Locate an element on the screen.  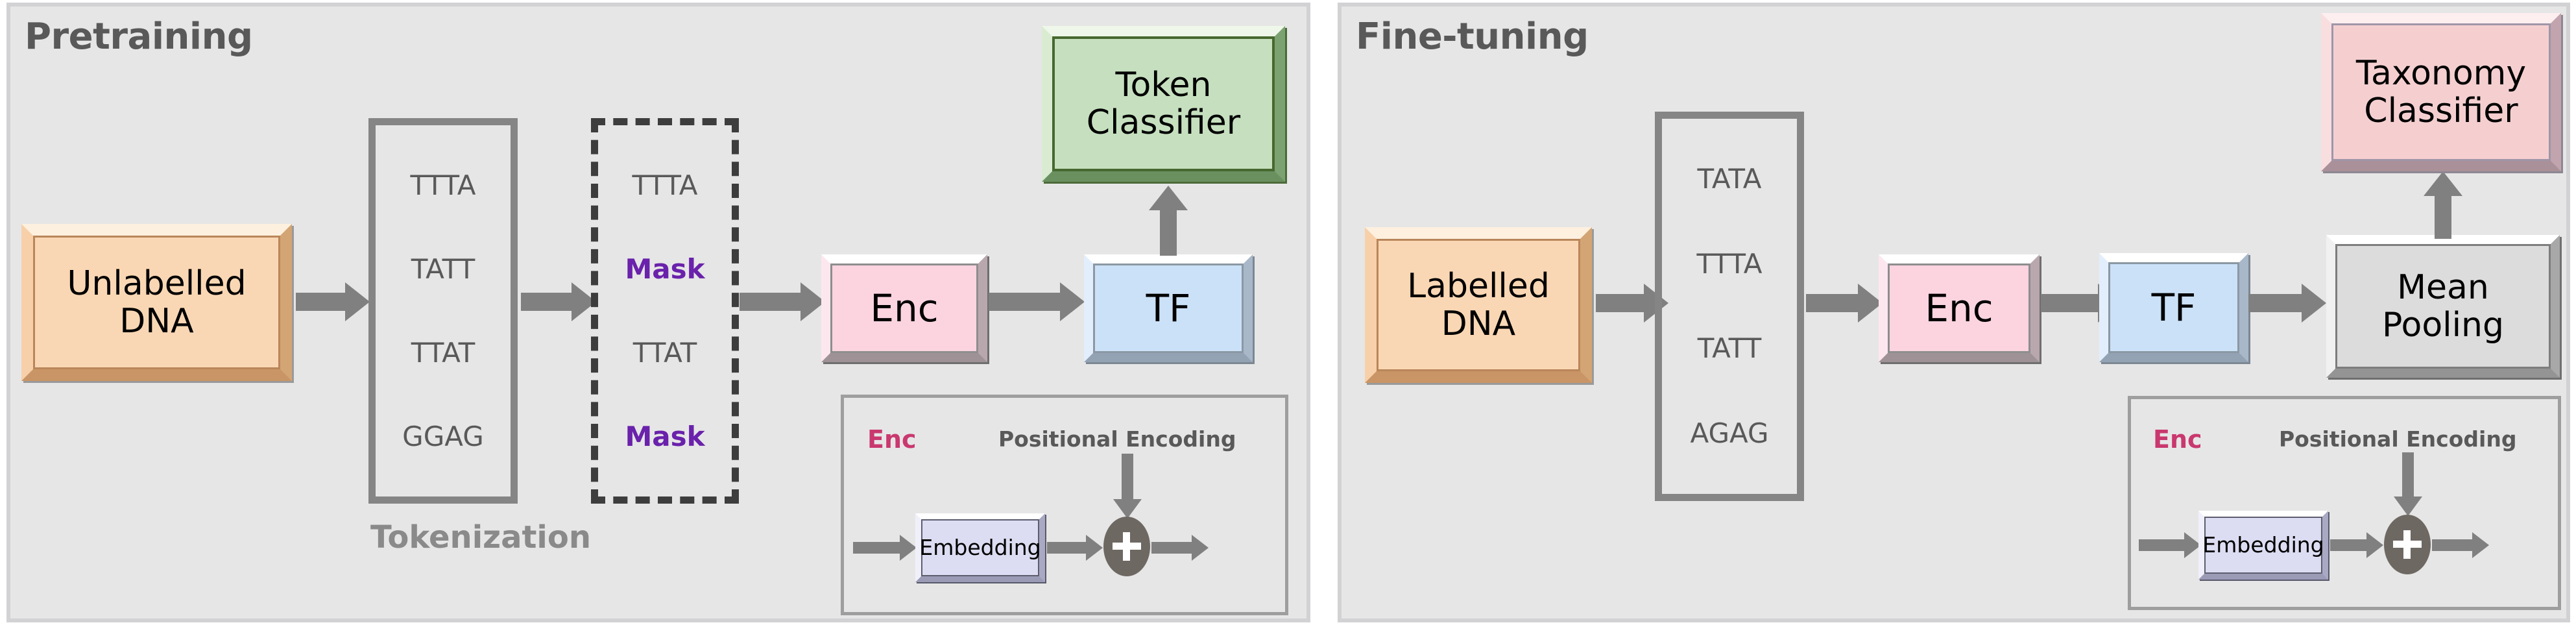
pretrain-encoder-inset: Enc Positional Encoding Embedding is located at coordinates (1064, 505).